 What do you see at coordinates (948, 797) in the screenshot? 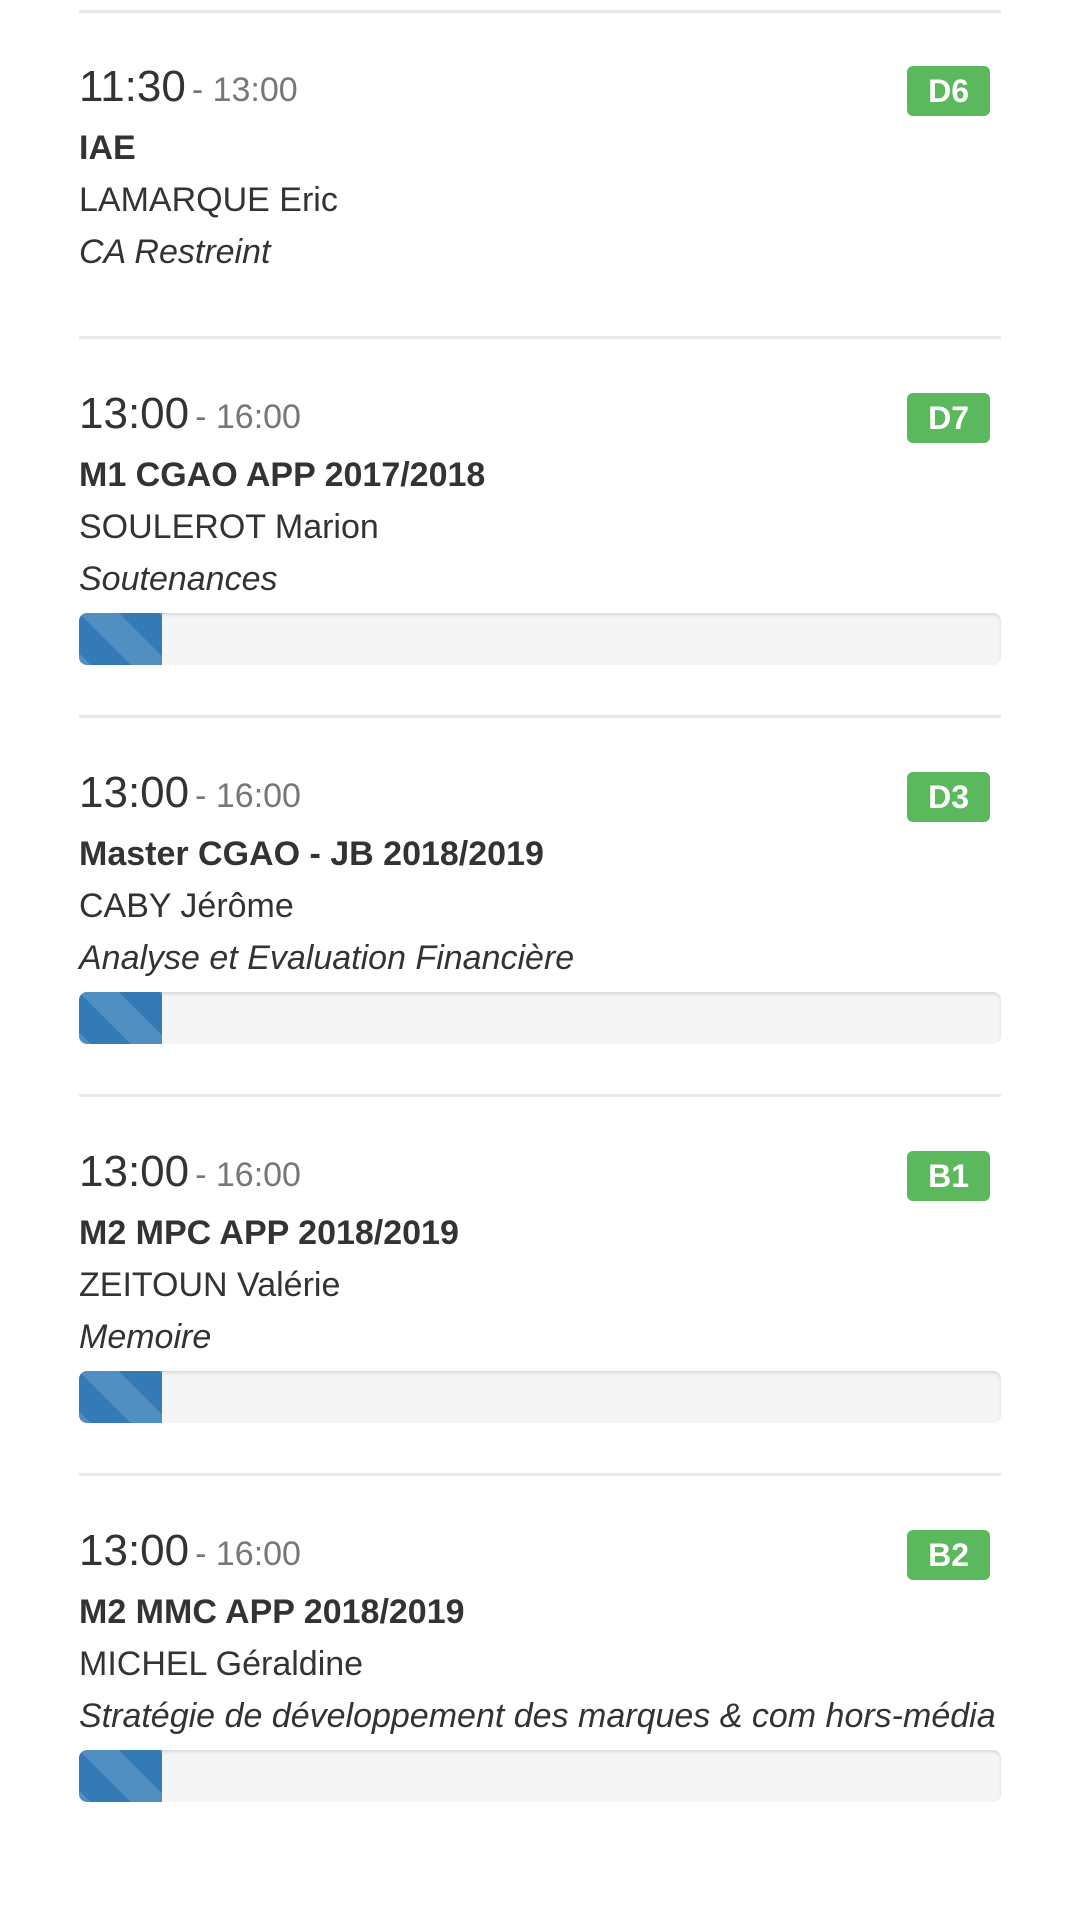
I see `room-badge: D3` at bounding box center [948, 797].